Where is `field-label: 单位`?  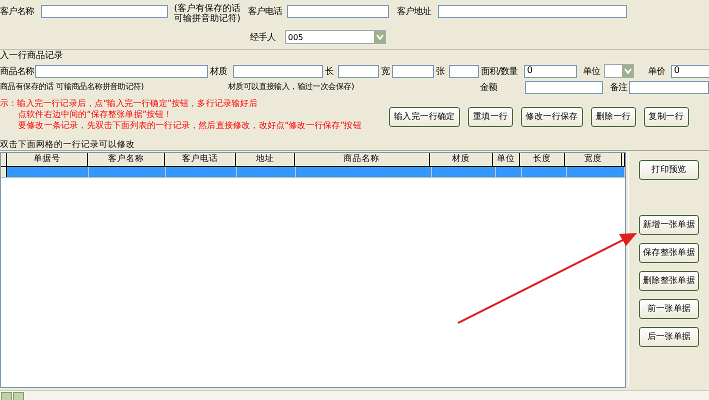 field-label: 单位 is located at coordinates (592, 72).